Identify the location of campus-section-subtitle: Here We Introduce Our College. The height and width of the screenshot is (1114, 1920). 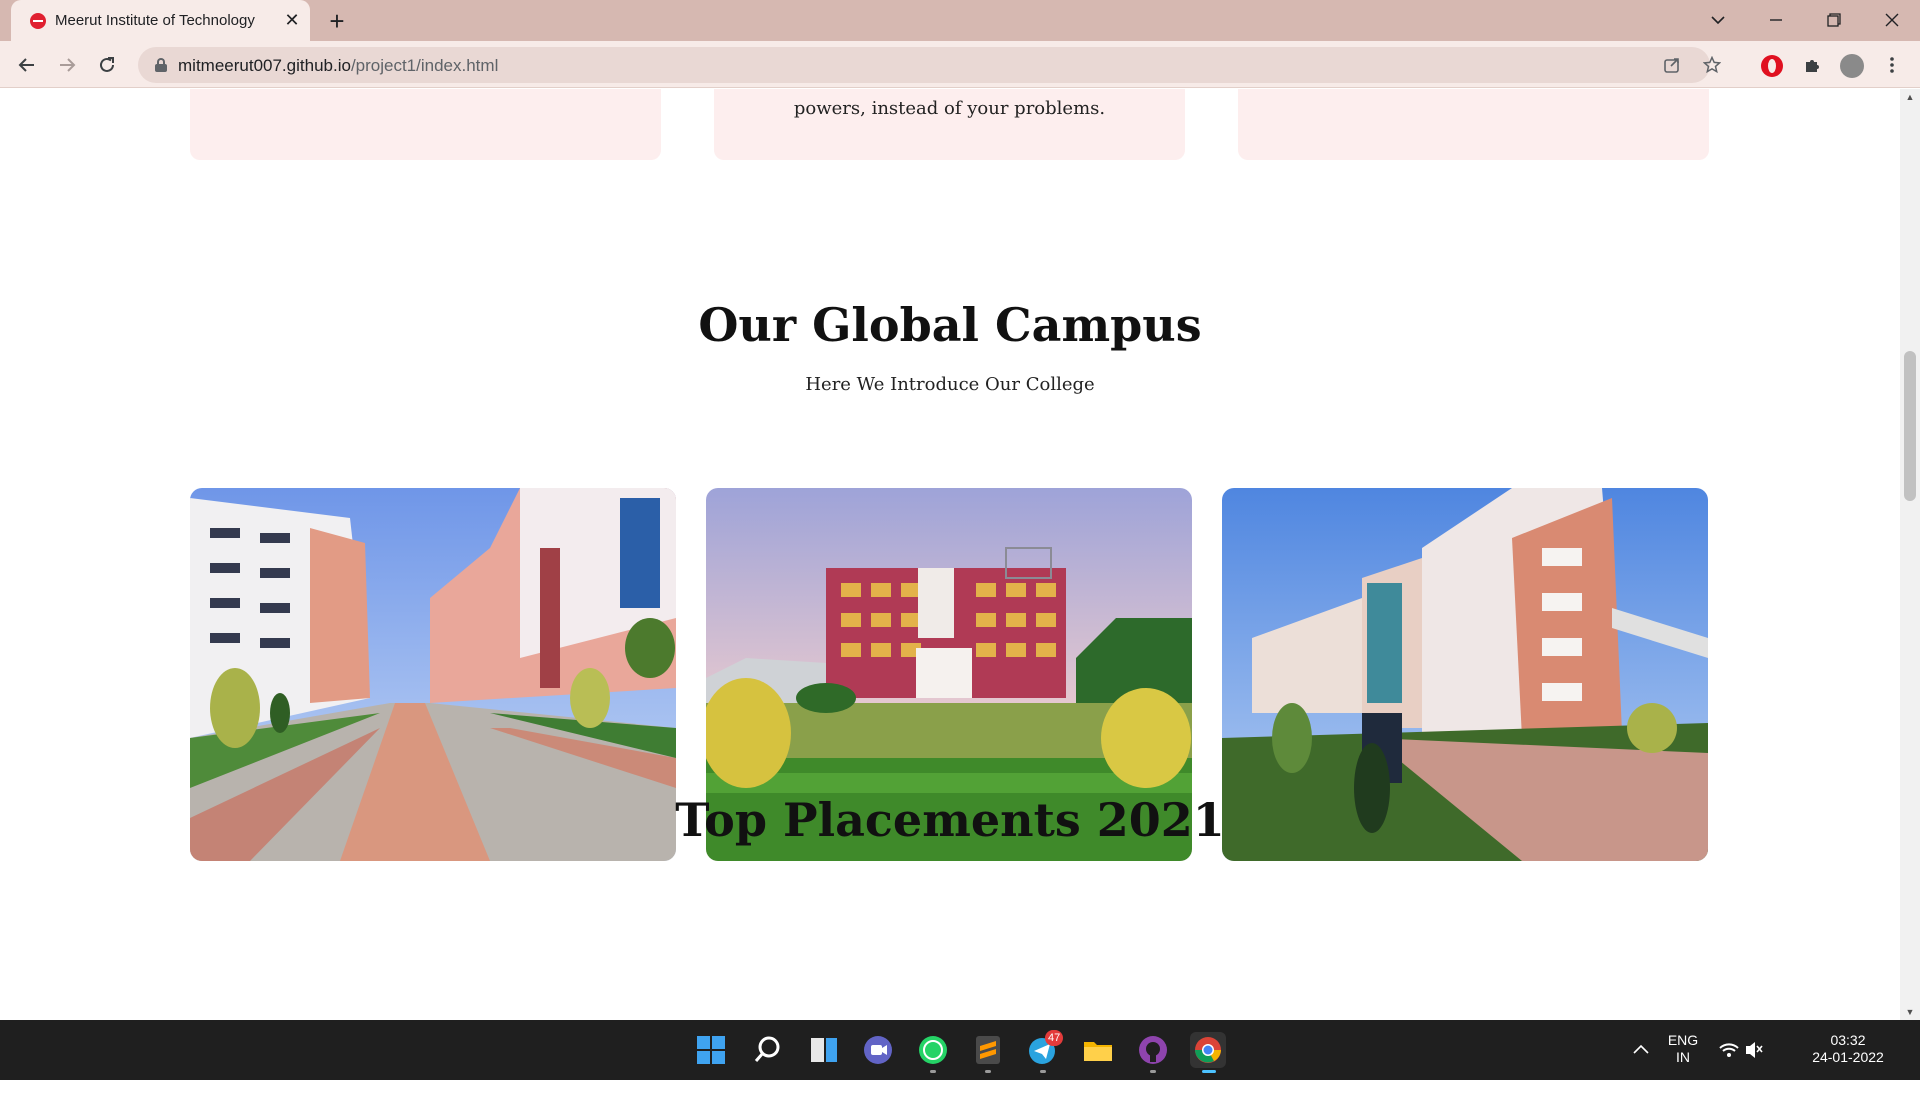
(950, 384).